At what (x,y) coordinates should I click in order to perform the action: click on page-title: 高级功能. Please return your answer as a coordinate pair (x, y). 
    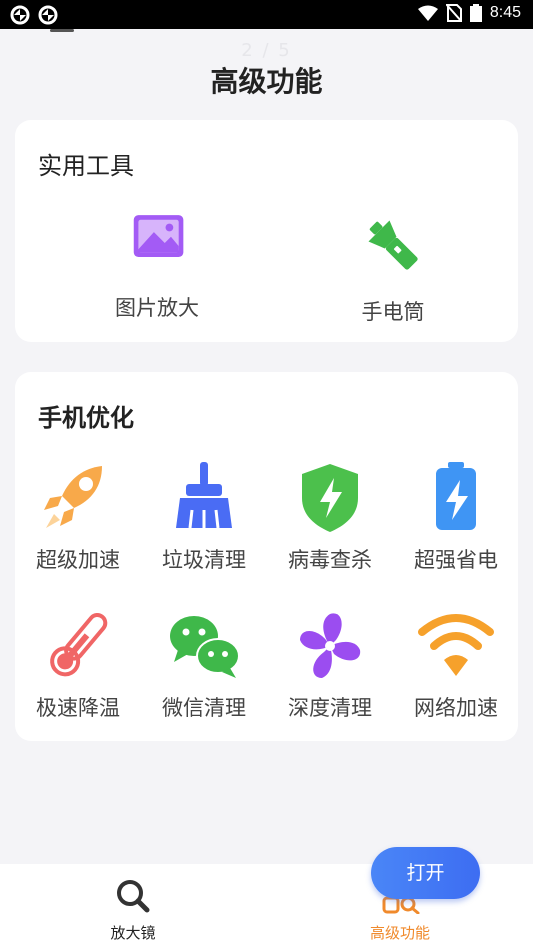
    Looking at the image, I should click on (266, 81).